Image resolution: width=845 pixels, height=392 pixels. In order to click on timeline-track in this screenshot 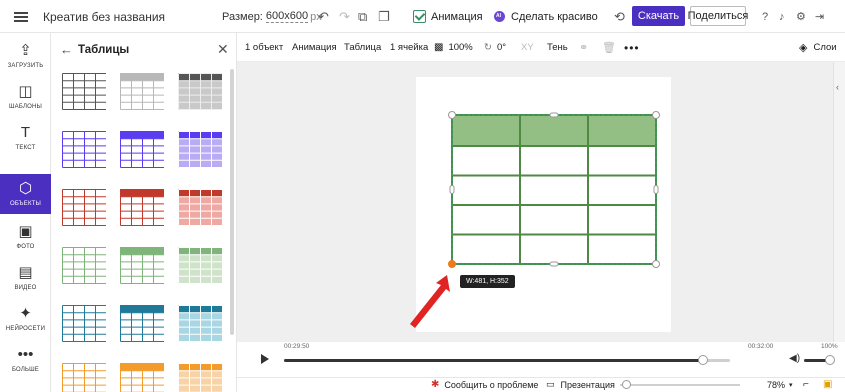, I will do `click(507, 360)`.